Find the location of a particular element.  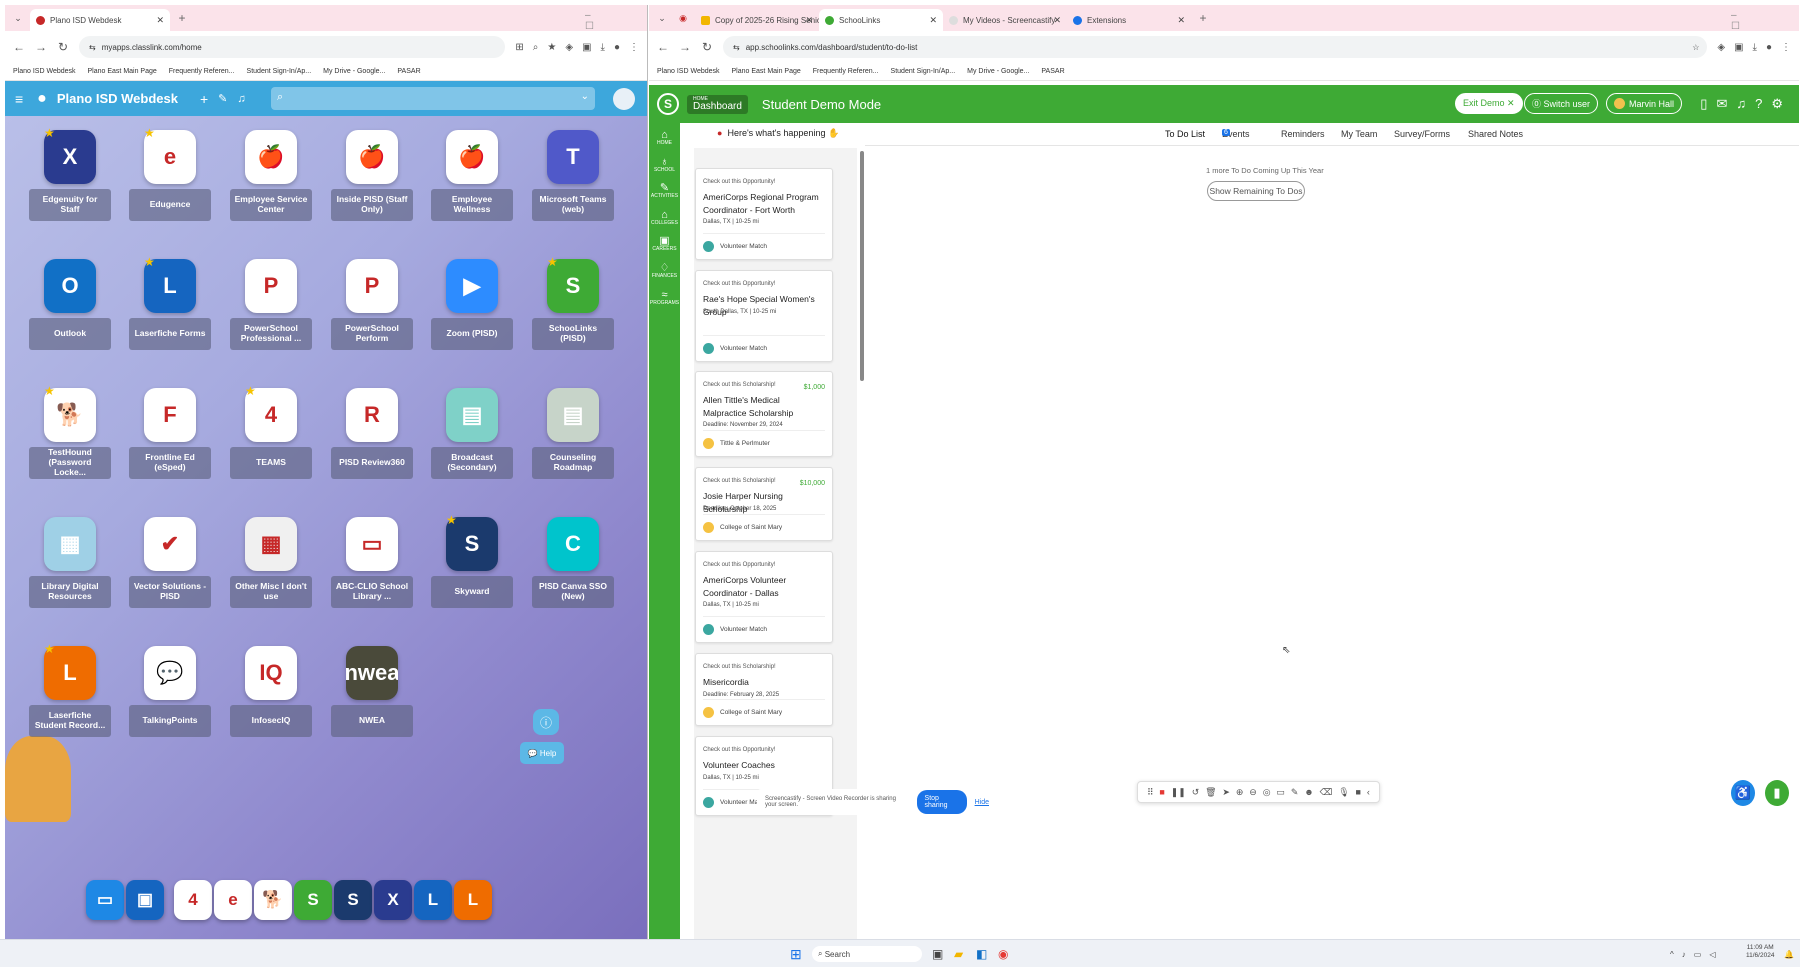

edgenuity-dock-icon: X is located at coordinates (393, 900).